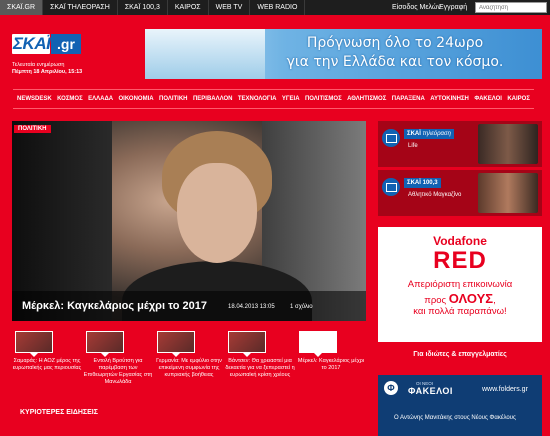  Describe the element at coordinates (434, 195) in the screenshot. I see `radio-show: Αθλητικό Μαγκαζίνο` at that location.